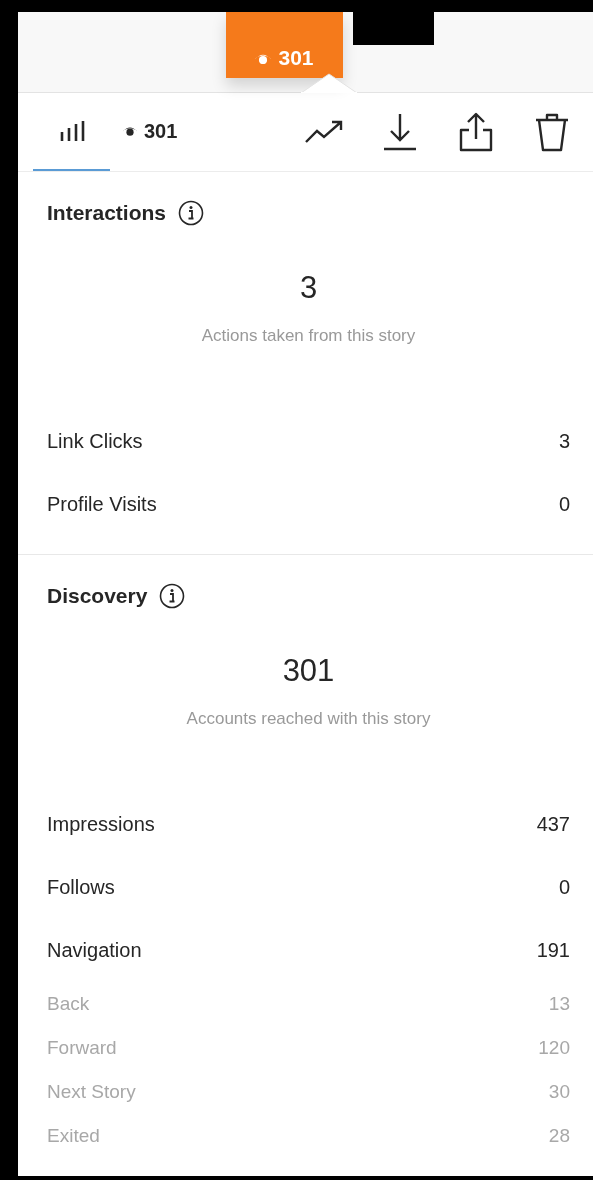 The height and width of the screenshot is (1180, 593). I want to click on metric-value: 3, so click(564, 441).